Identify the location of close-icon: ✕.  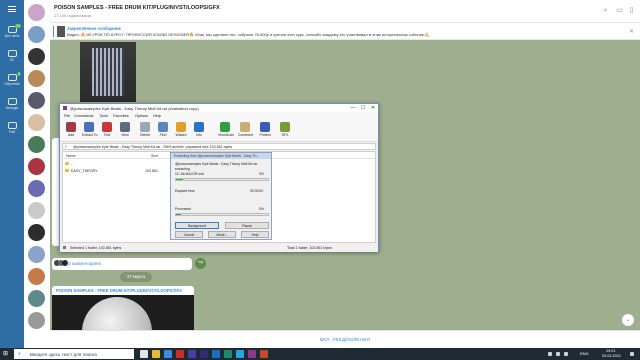
(631, 31).